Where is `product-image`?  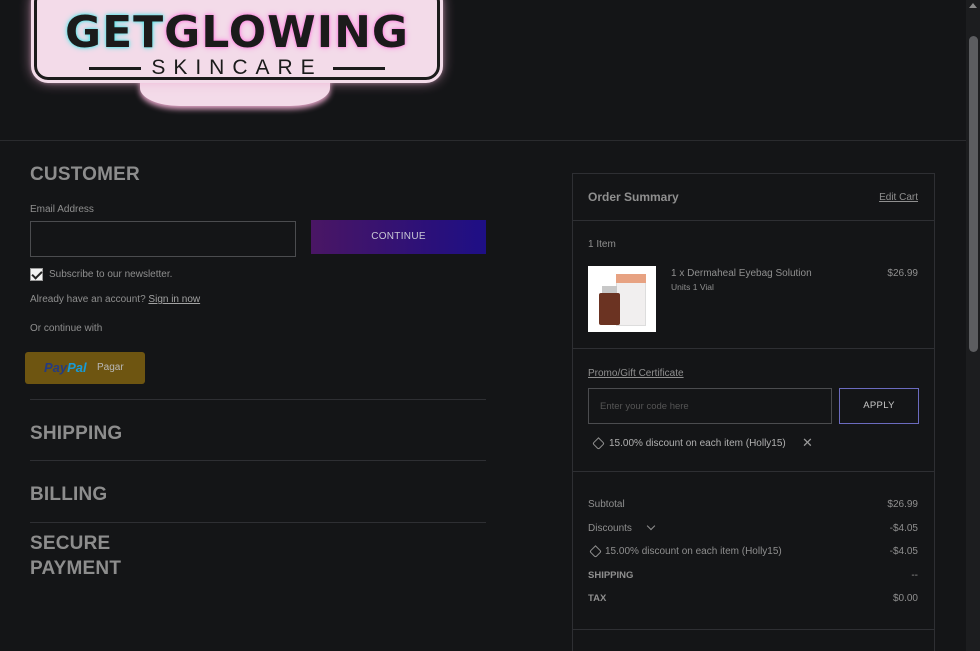 product-image is located at coordinates (622, 299).